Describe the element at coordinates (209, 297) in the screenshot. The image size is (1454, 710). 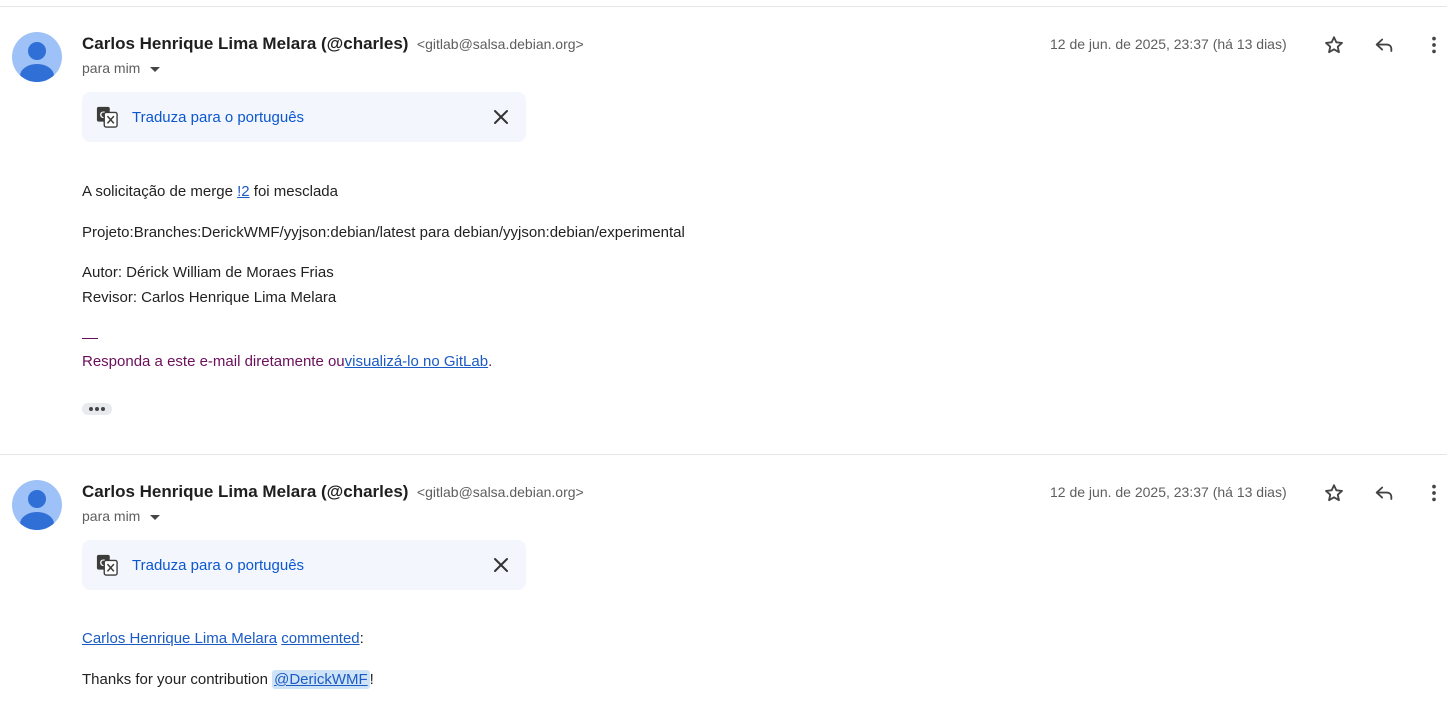
I see `reviewer-line: Revisor: Carlos Henrique Lima Melara` at that location.